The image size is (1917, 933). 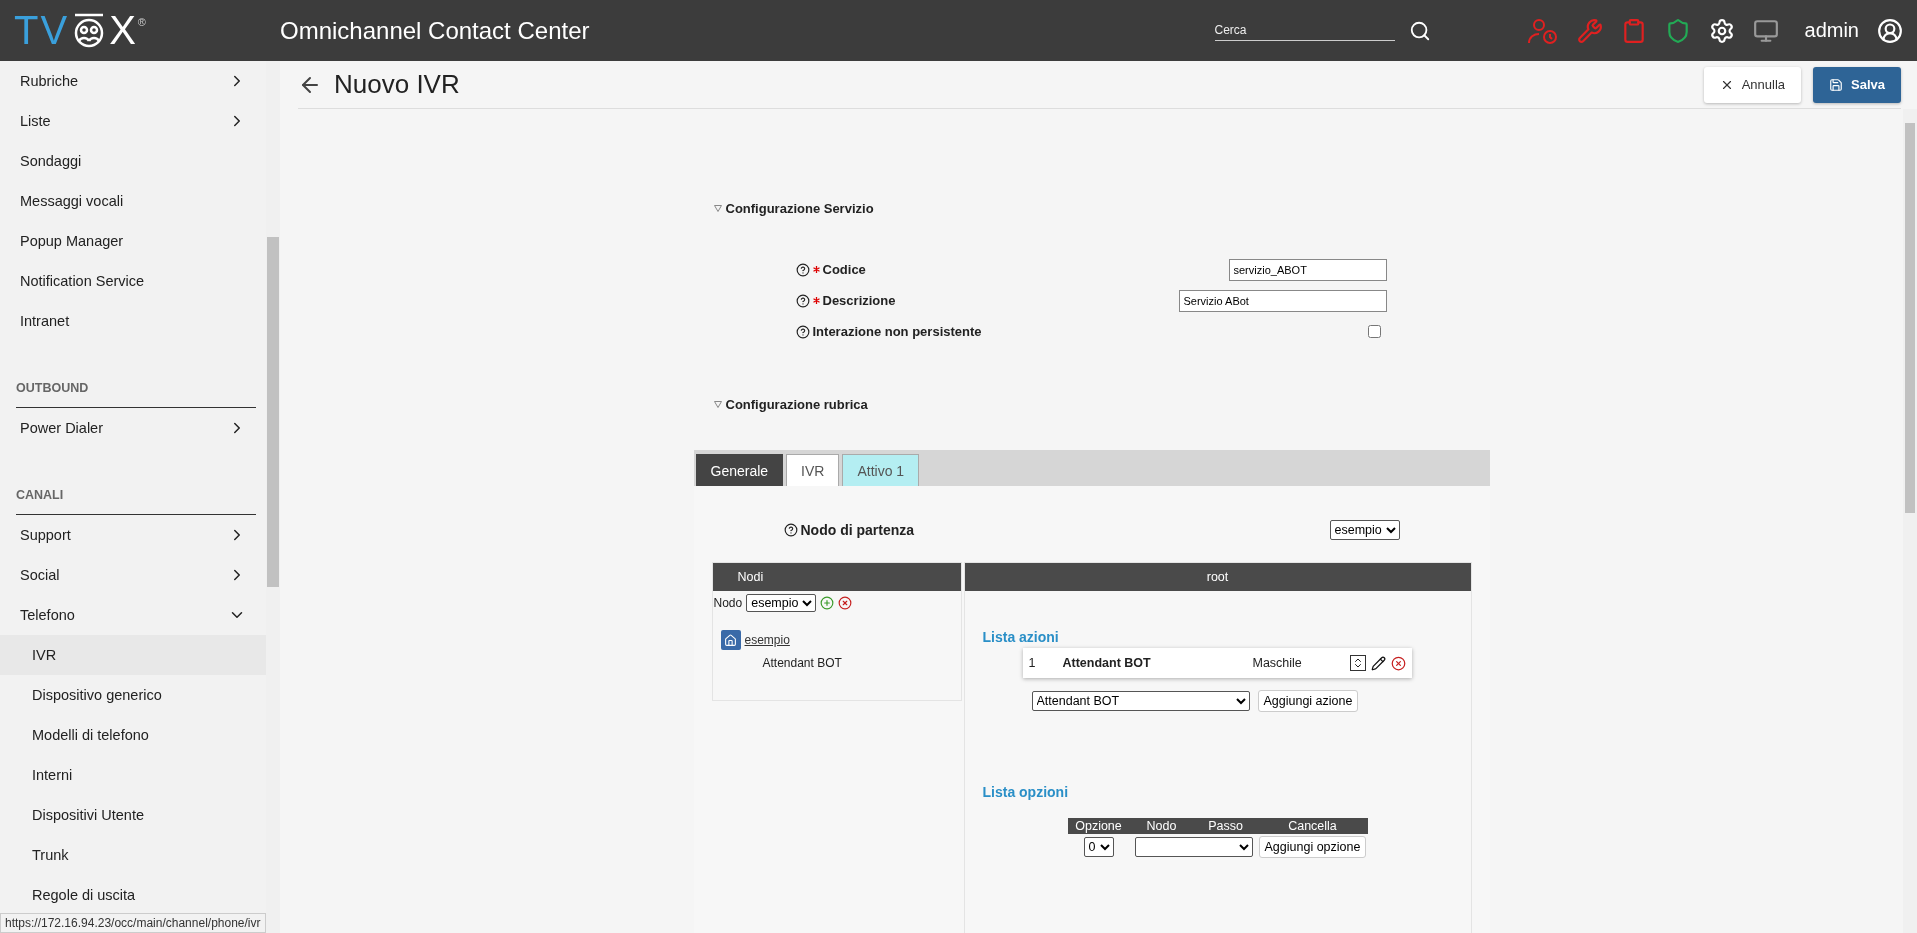 What do you see at coordinates (830, 269) in the screenshot?
I see `field-label: Codice` at bounding box center [830, 269].